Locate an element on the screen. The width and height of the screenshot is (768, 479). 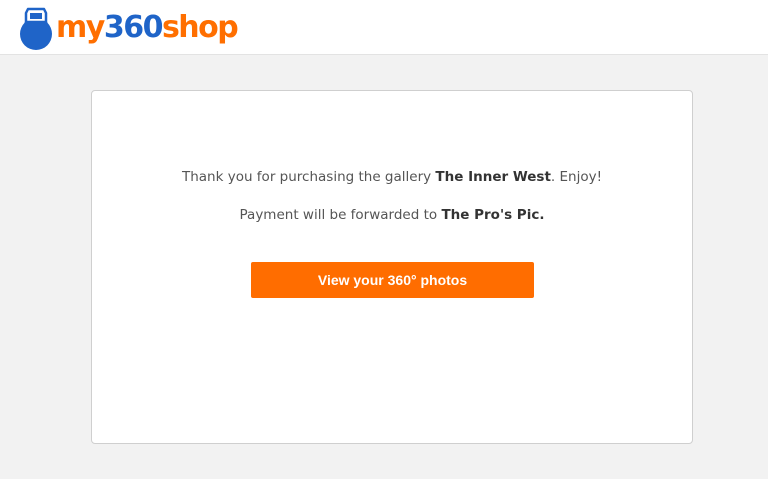
logo-wordmark: my360shop is located at coordinates (147, 27).